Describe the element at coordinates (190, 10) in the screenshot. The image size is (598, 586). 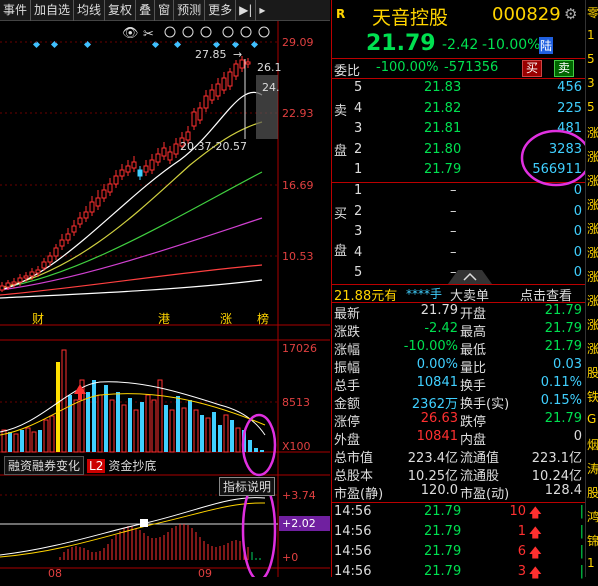
I see `toolbar-item-forecast: 预测` at that location.